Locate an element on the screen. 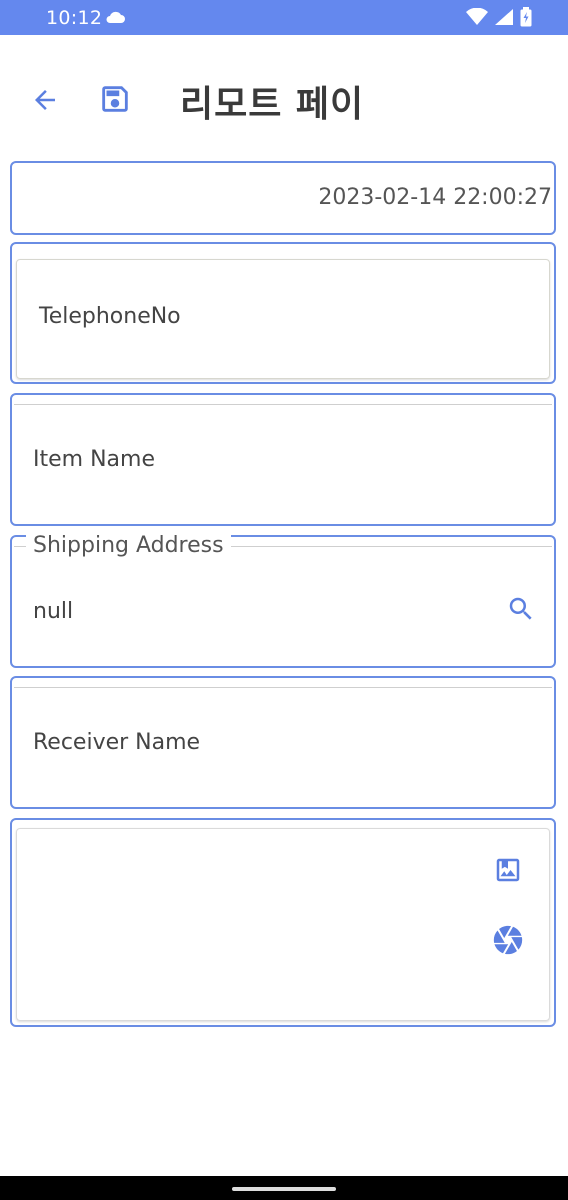 The image size is (568, 1200). status-icons is located at coordinates (499, 19).